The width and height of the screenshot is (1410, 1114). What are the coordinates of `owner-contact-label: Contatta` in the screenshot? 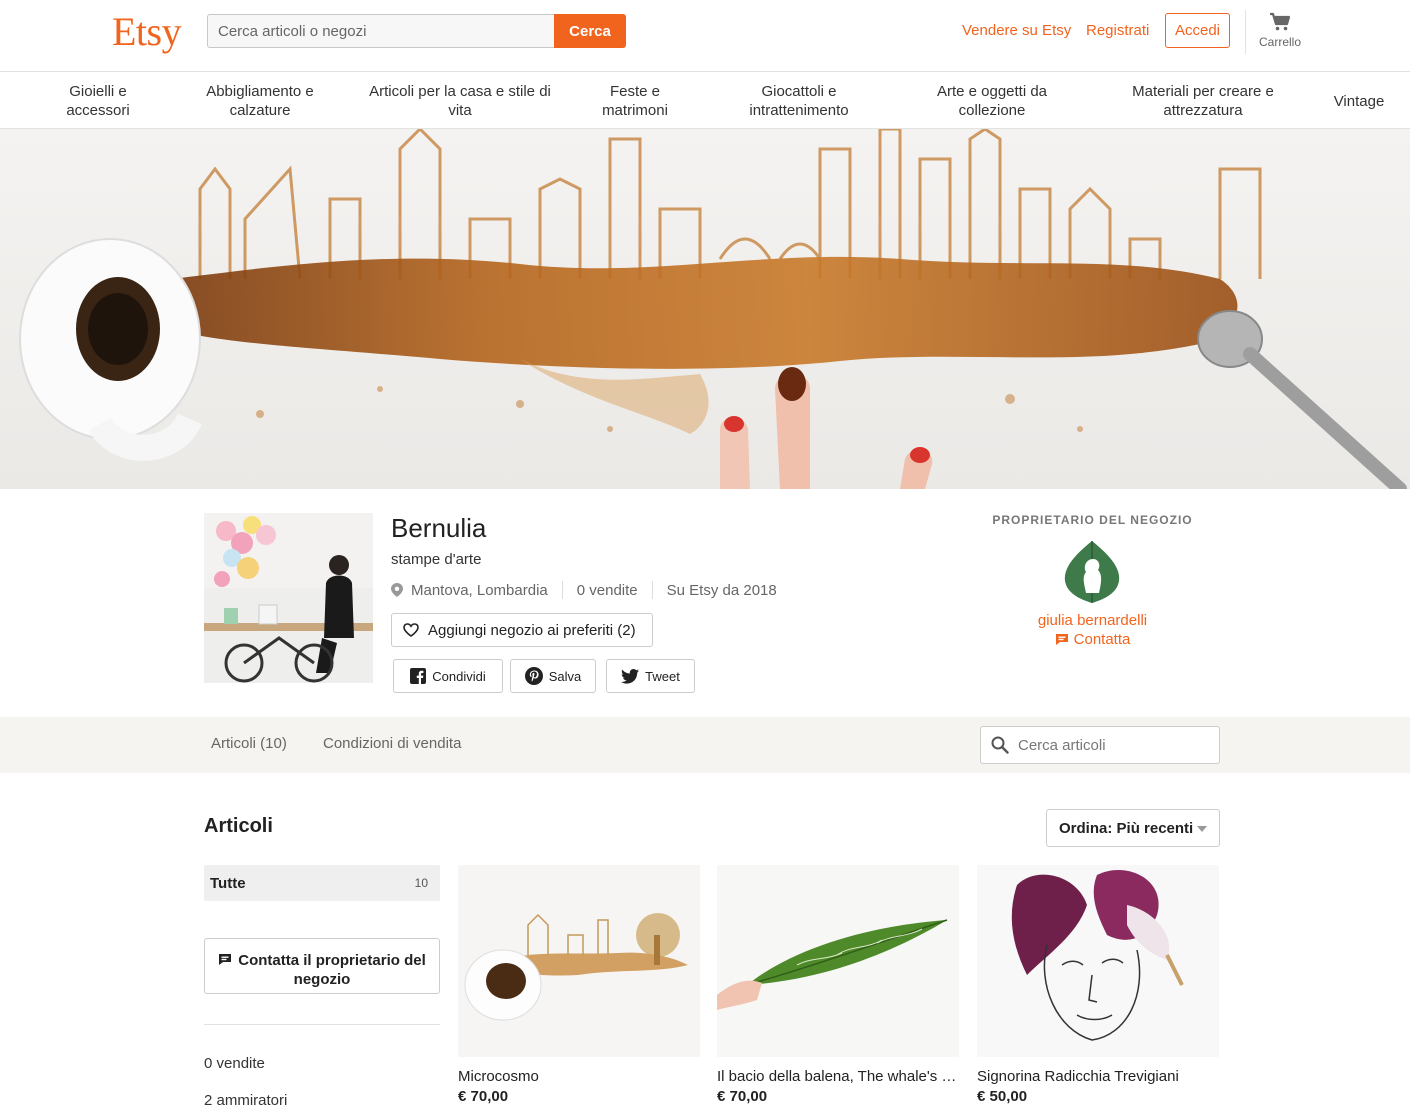 It's located at (1102, 639).